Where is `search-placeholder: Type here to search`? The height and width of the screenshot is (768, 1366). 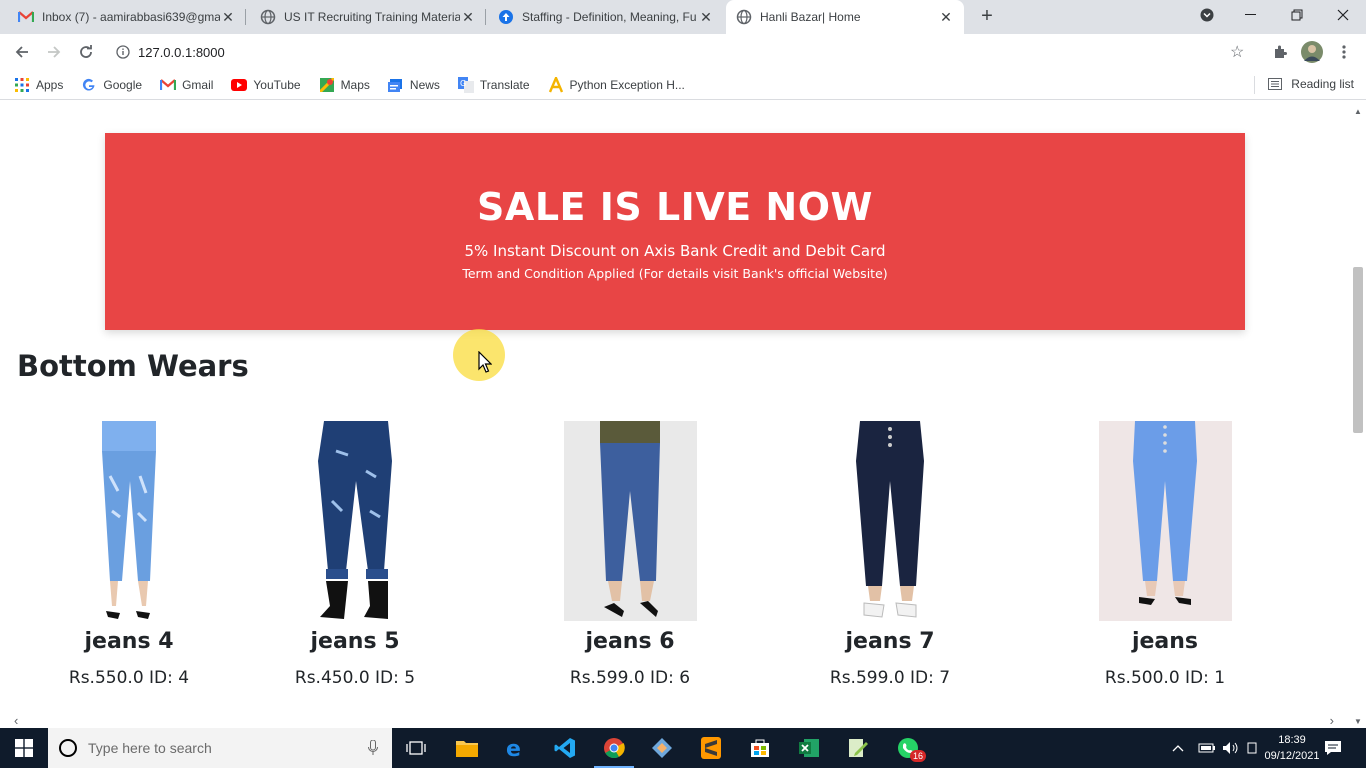 search-placeholder: Type here to search is located at coordinates (150, 748).